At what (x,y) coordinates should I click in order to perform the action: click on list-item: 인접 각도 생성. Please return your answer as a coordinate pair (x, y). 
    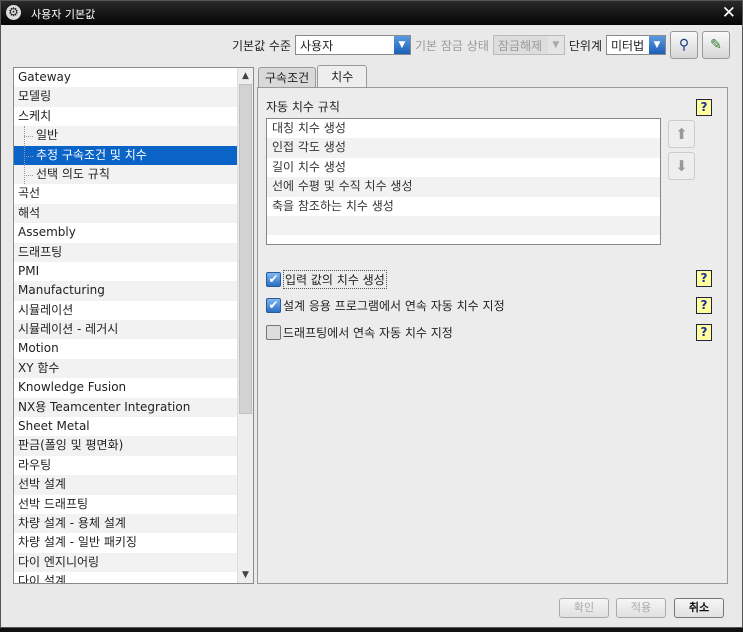
    Looking at the image, I should click on (463, 148).